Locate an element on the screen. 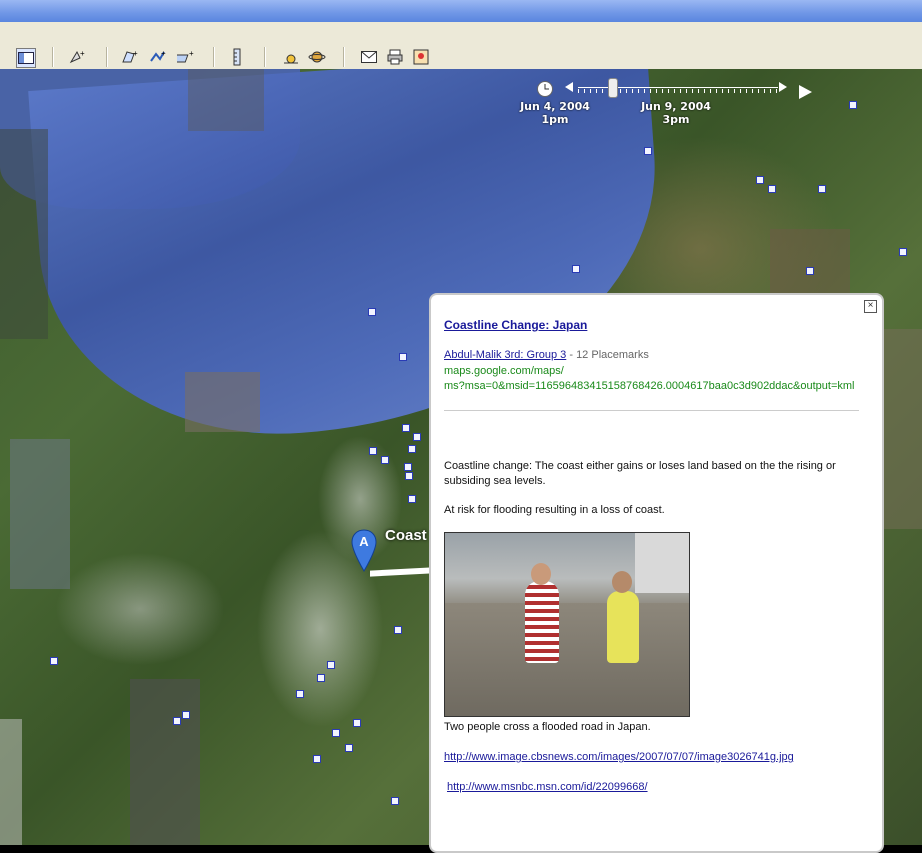 The width and height of the screenshot is (922, 853). image-overlay-icon: + is located at coordinates (186, 57).